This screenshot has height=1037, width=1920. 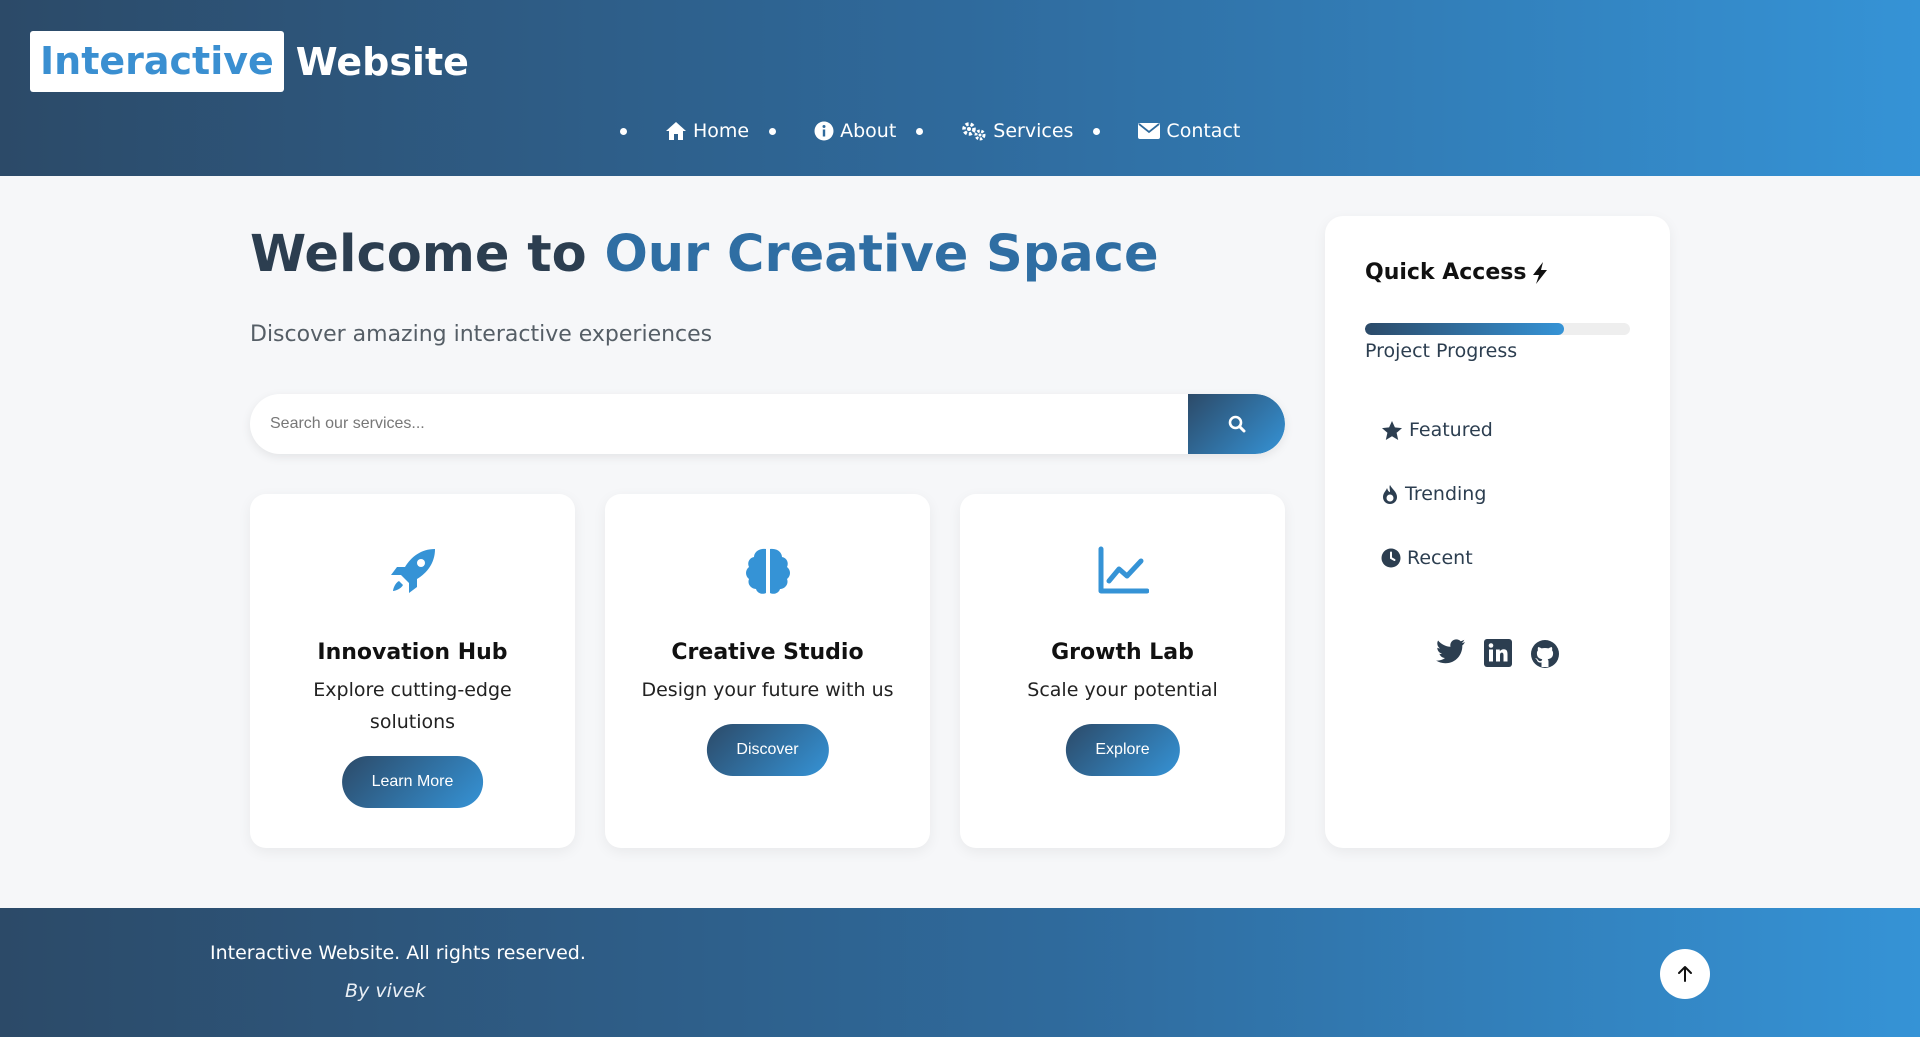 I want to click on star-icon, so click(x=1392, y=430).